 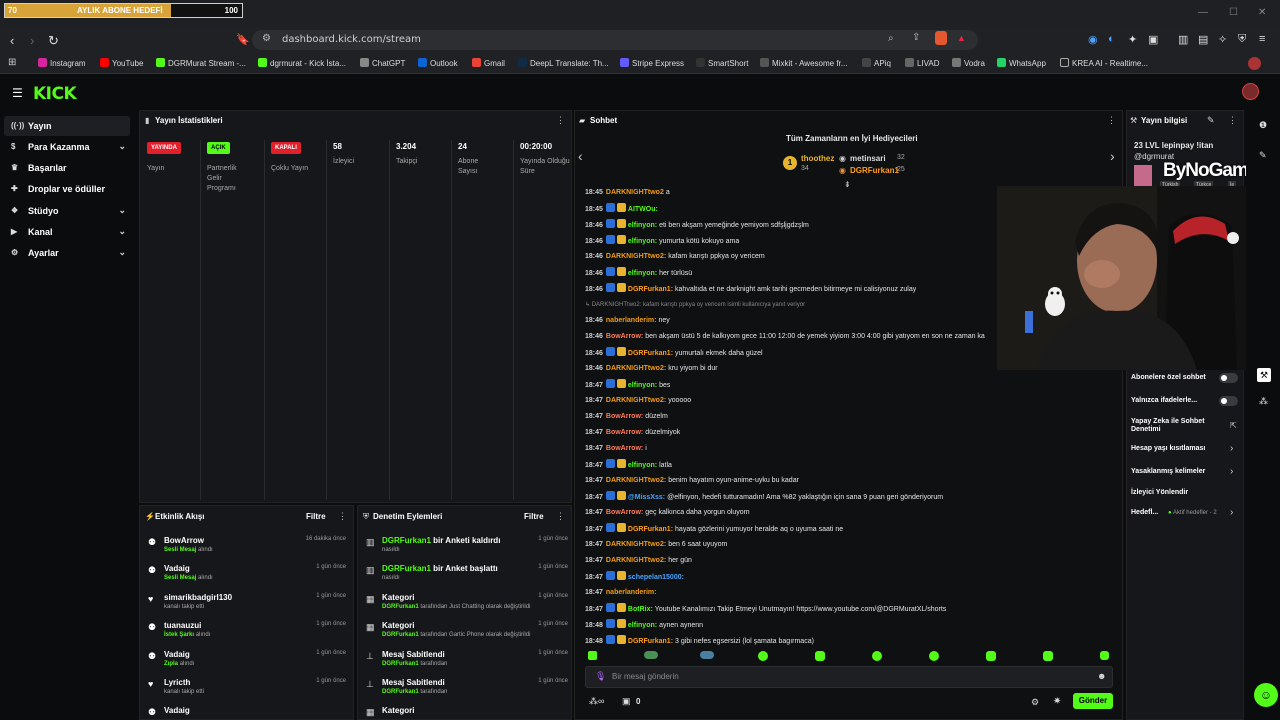 I want to click on forward-icon: ›, so click(x=32, y=40).